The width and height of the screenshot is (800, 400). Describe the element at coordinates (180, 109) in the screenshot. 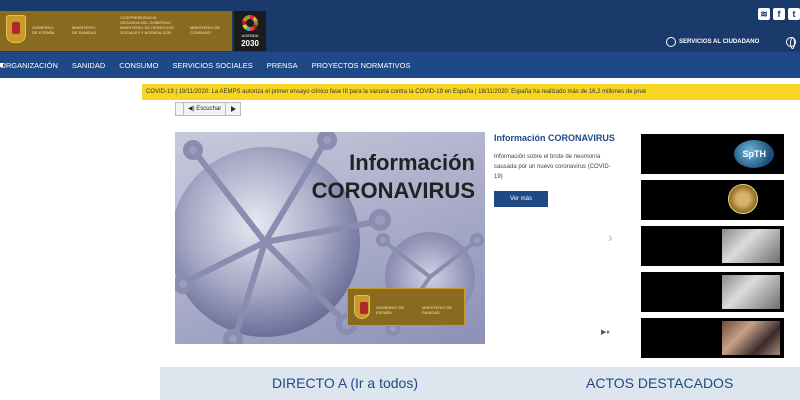

I see `listen-menu-button` at that location.